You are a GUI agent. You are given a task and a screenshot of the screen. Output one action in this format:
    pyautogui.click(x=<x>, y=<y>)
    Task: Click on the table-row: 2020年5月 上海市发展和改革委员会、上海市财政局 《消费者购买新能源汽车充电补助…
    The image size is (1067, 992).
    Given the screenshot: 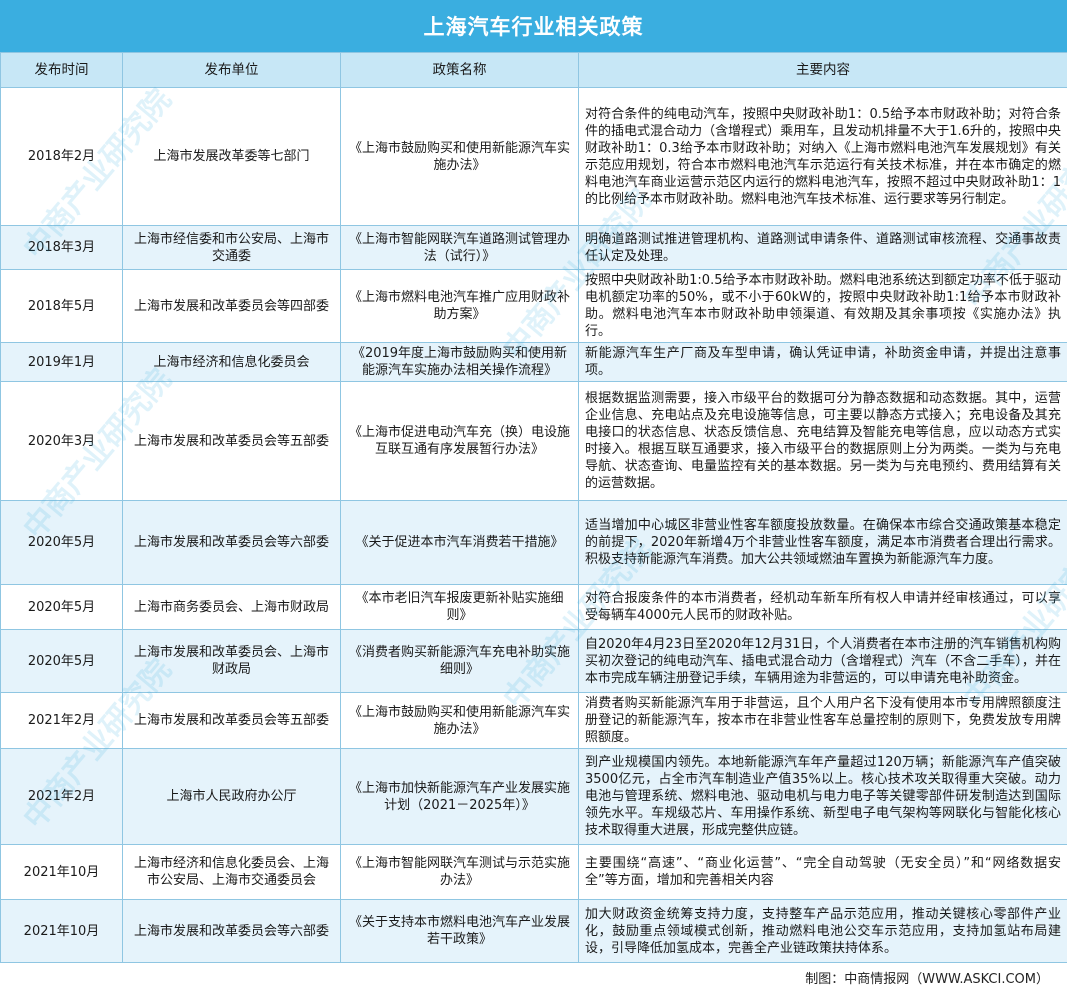 What is the action you would take?
    pyautogui.click(x=533, y=661)
    